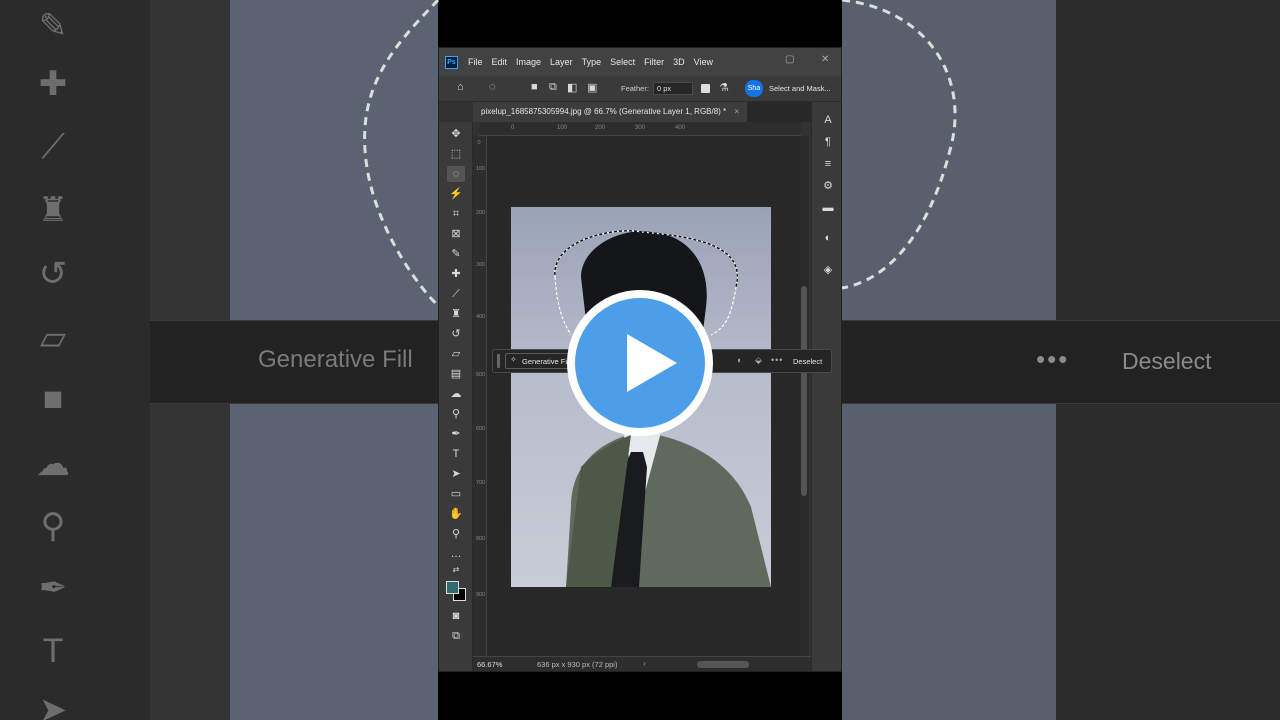 This screenshot has width=1280, height=720. What do you see at coordinates (53, 526) in the screenshot?
I see `background-dodge-icon: ⚲` at bounding box center [53, 526].